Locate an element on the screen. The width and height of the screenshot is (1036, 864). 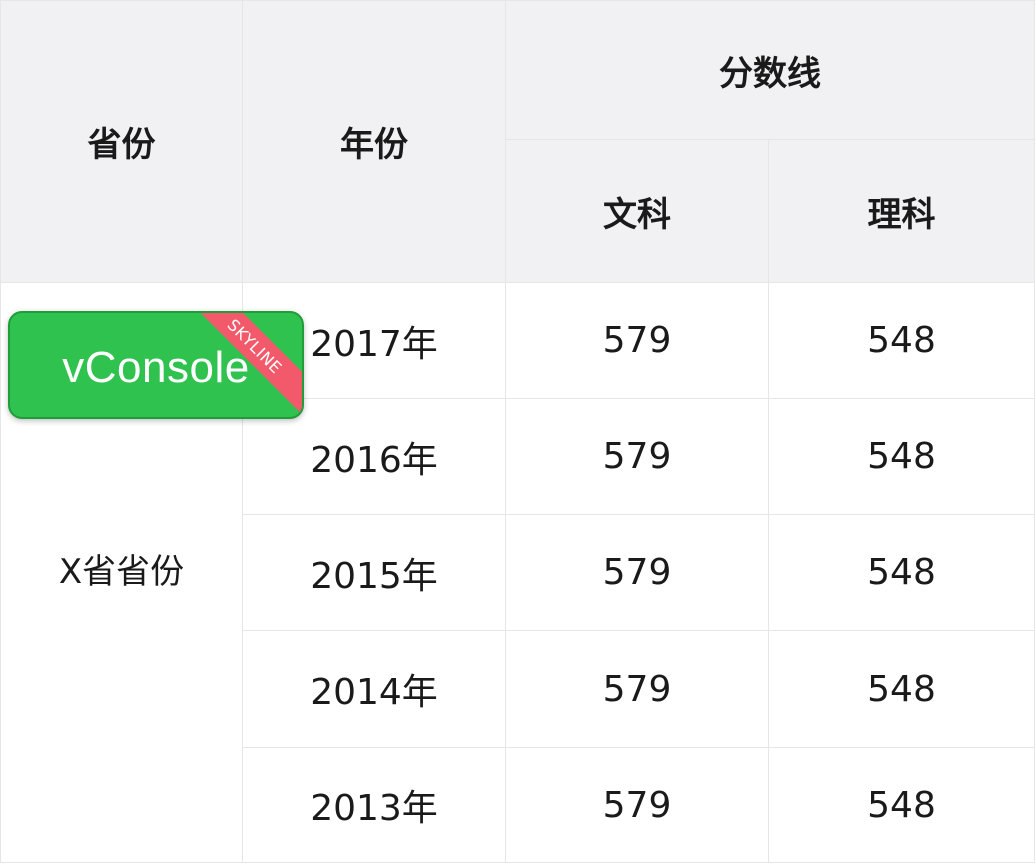
header-score-line: 分数线 is located at coordinates (770, 70).